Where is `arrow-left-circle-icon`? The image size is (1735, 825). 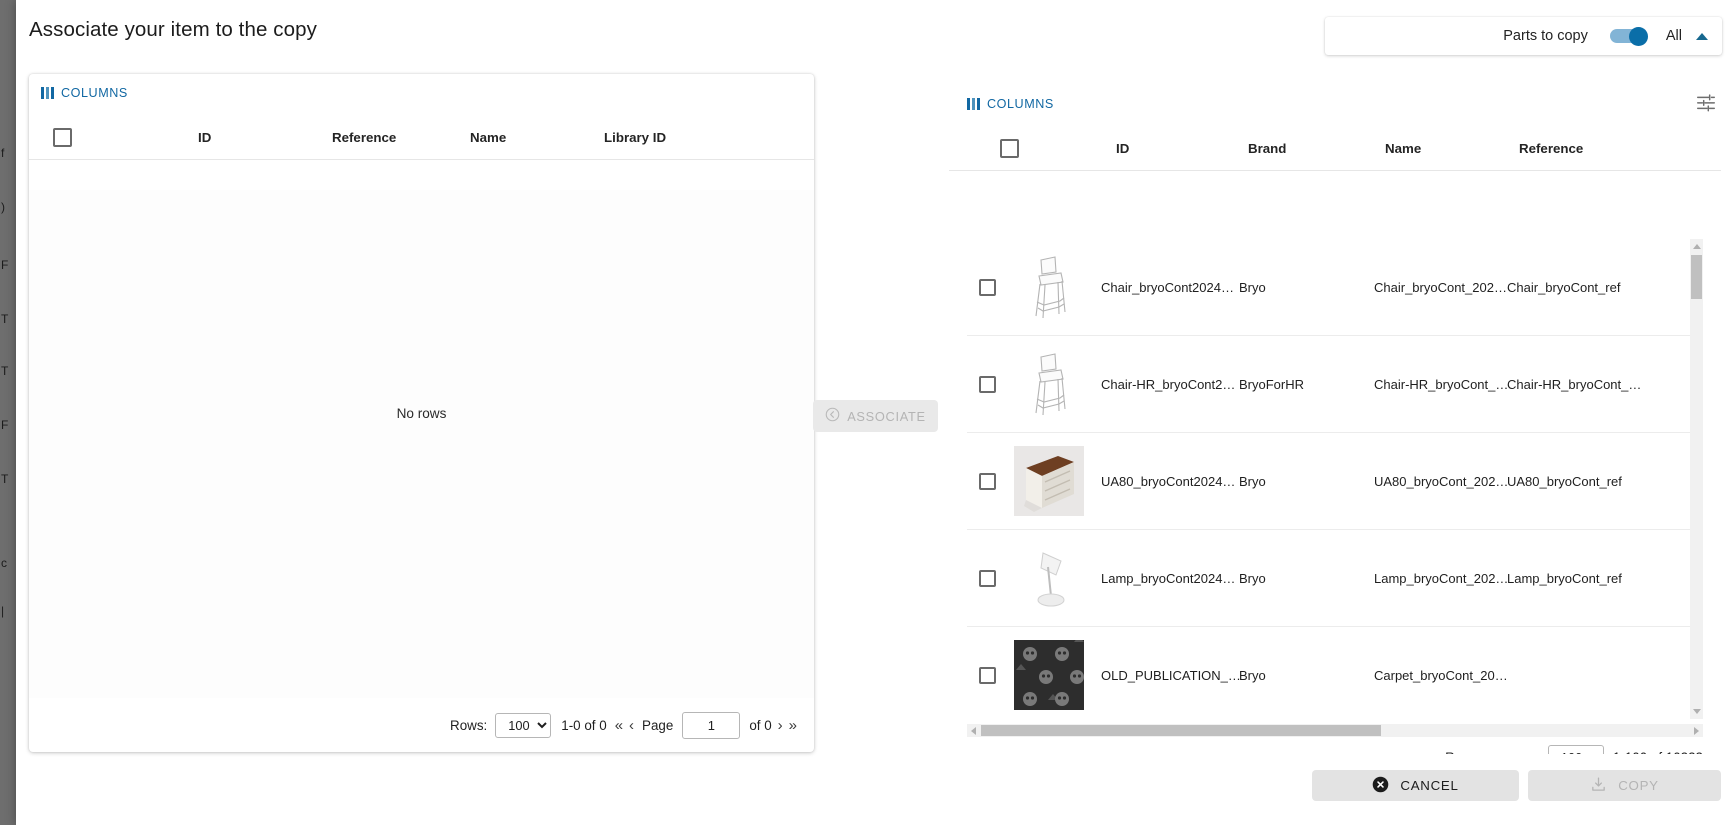
arrow-left-circle-icon is located at coordinates (832, 416).